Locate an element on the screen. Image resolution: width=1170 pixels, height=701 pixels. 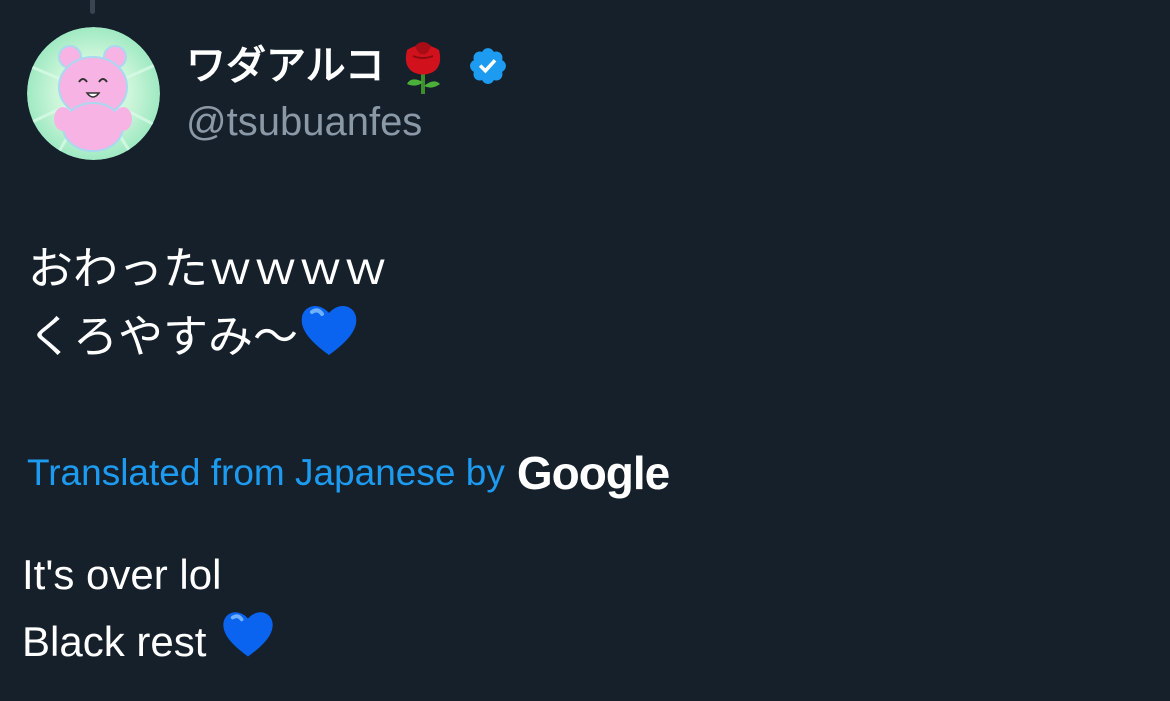
pink-bear-avatar-icon is located at coordinates (93, 93).